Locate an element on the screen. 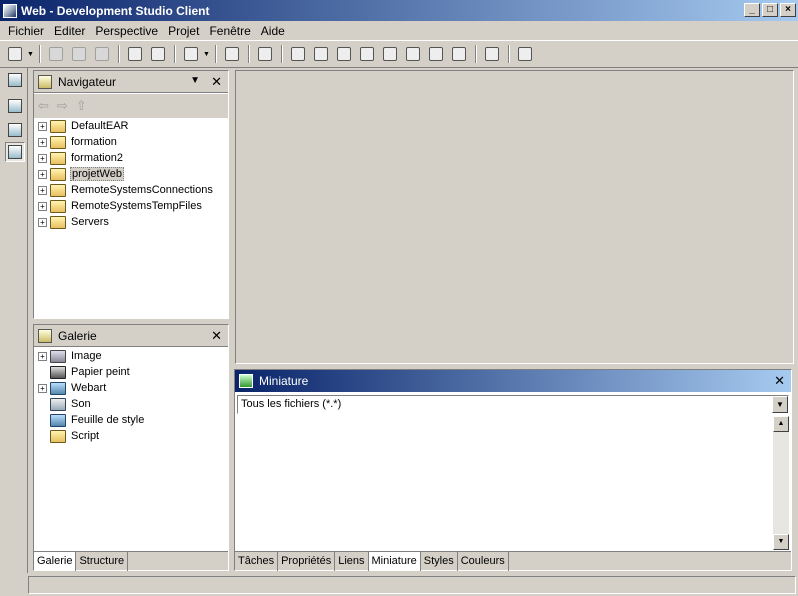  xsl-icon is located at coordinates (492, 54).